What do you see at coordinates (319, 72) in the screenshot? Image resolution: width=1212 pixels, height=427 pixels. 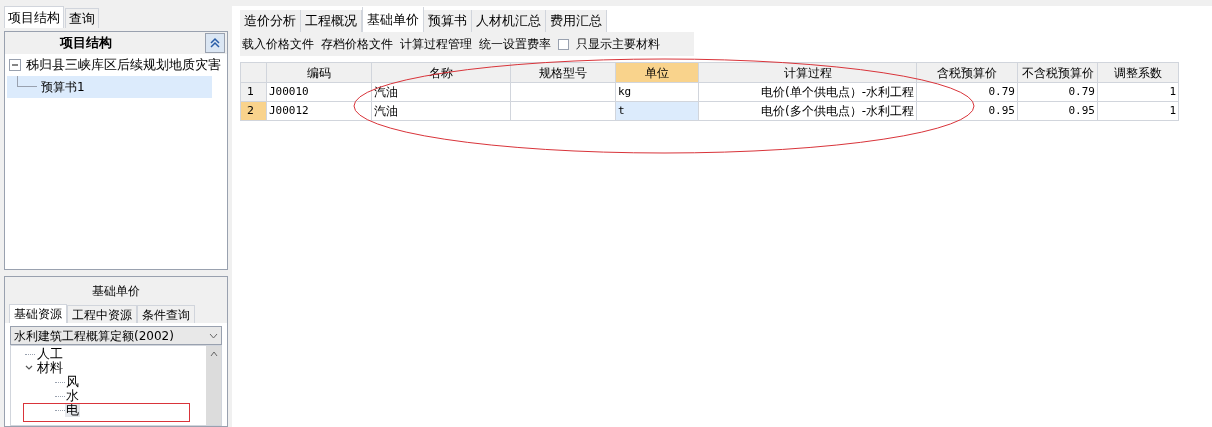 I see `column-header: 编码` at bounding box center [319, 72].